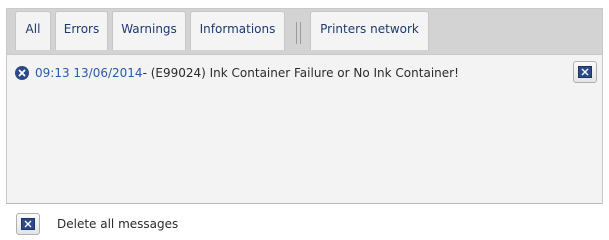 This screenshot has width=609, height=240. I want to click on tab-errors-label: Errors, so click(81, 29).